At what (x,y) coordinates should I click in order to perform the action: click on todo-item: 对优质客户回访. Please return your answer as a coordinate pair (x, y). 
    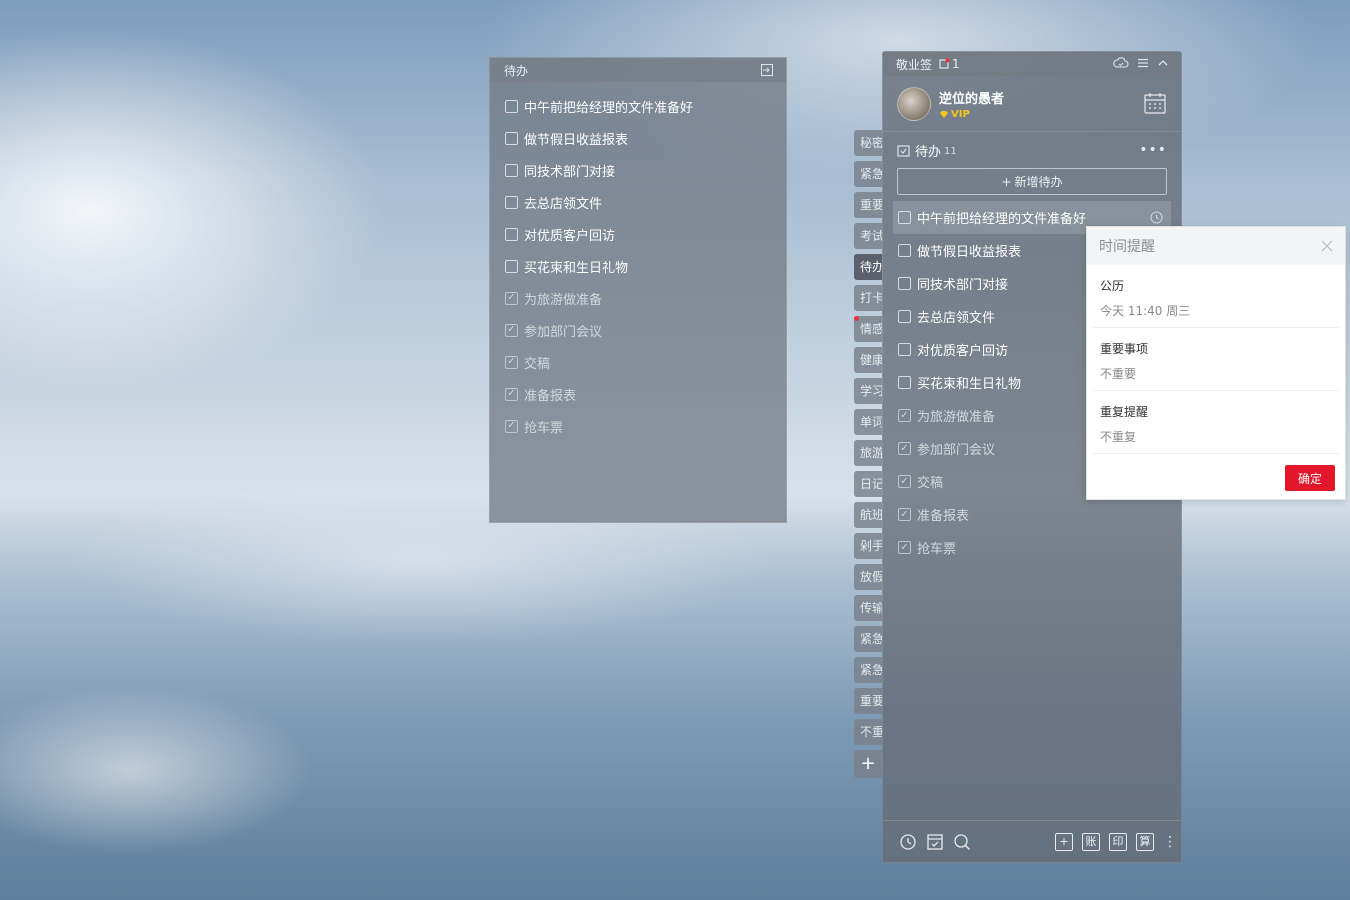
    Looking at the image, I should click on (638, 234).